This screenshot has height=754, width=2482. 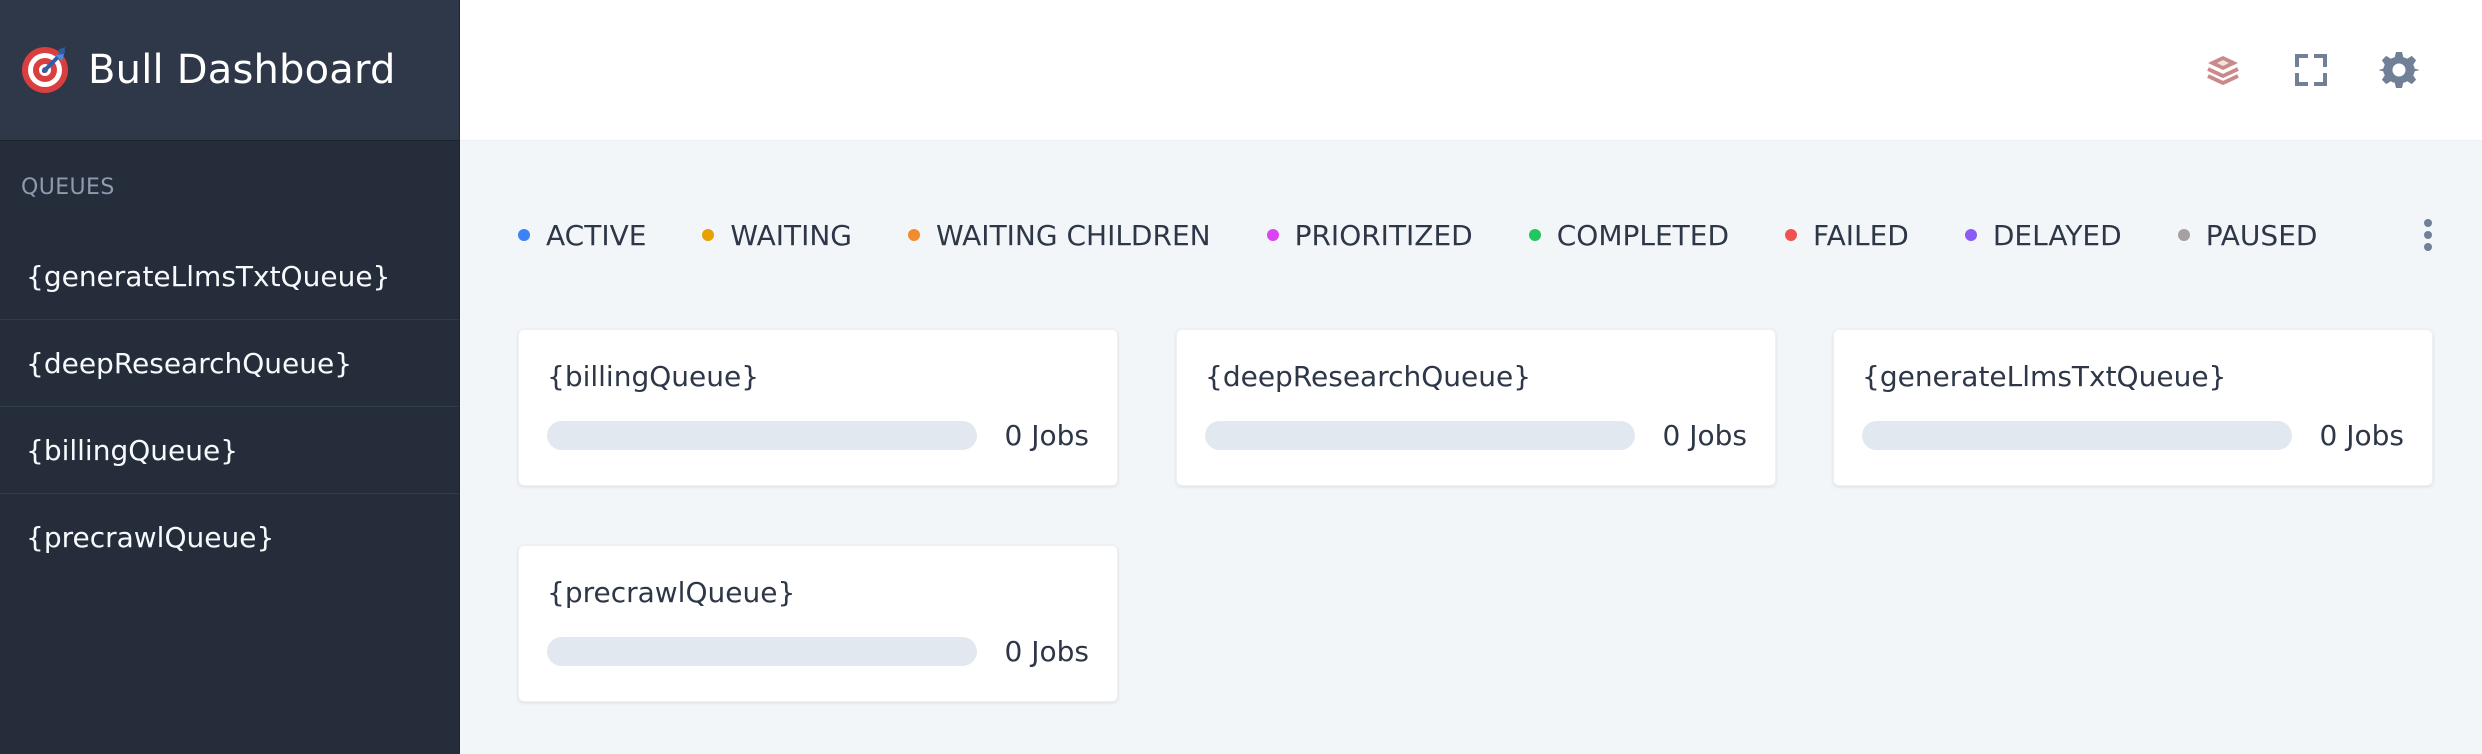 I want to click on status-label: DELAYED, so click(x=2057, y=235).